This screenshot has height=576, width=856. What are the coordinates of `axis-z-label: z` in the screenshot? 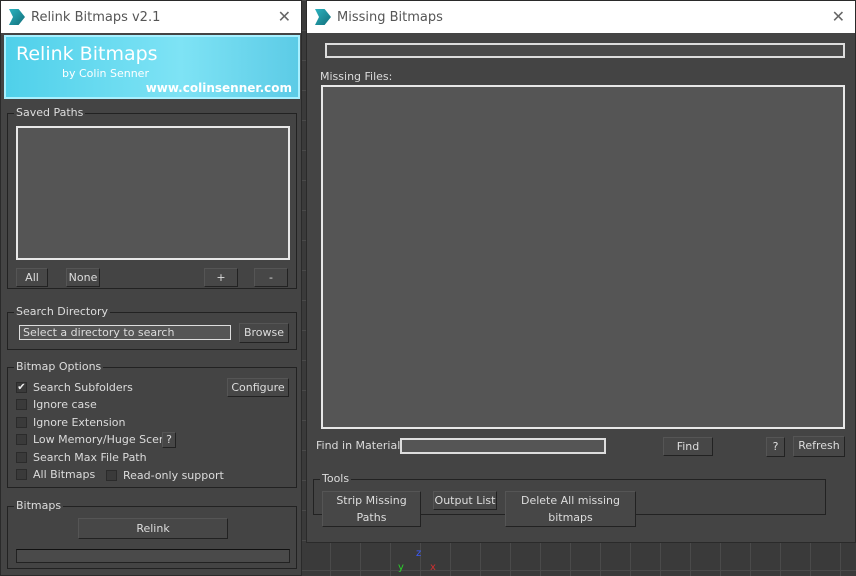 It's located at (419, 553).